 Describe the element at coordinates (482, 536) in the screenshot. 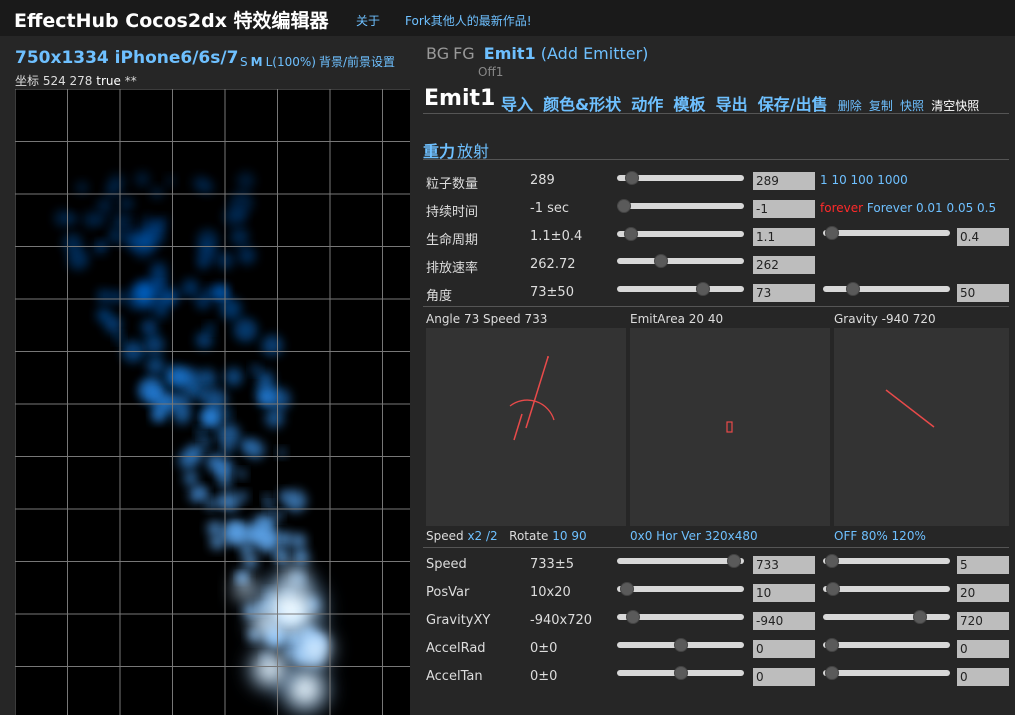

I see `speed-multipliers: x2 /2` at that location.